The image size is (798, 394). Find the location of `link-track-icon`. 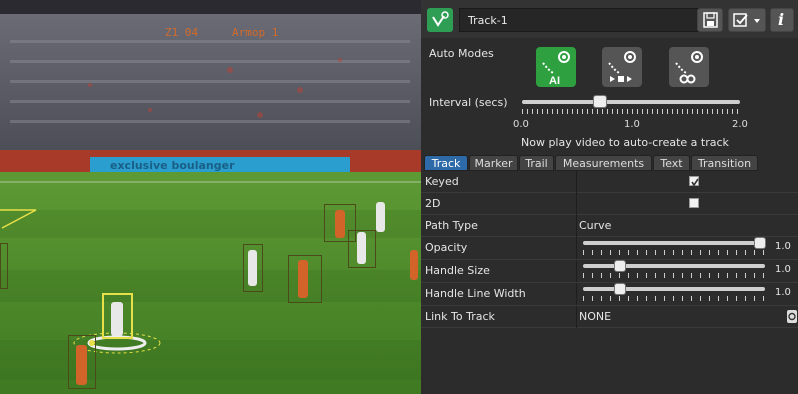

link-track-icon is located at coordinates (689, 67).